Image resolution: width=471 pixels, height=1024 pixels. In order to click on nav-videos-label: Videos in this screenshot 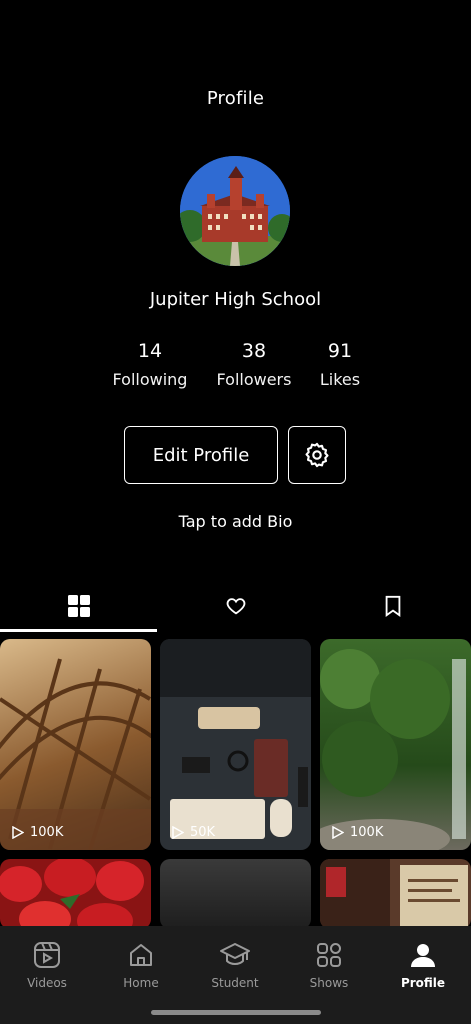, I will do `click(47, 983)`.